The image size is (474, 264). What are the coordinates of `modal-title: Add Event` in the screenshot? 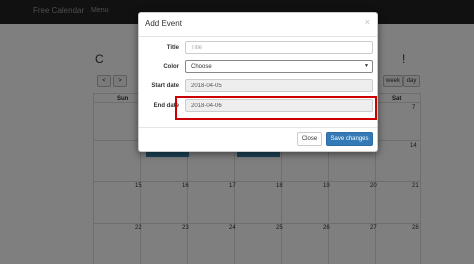 It's located at (163, 23).